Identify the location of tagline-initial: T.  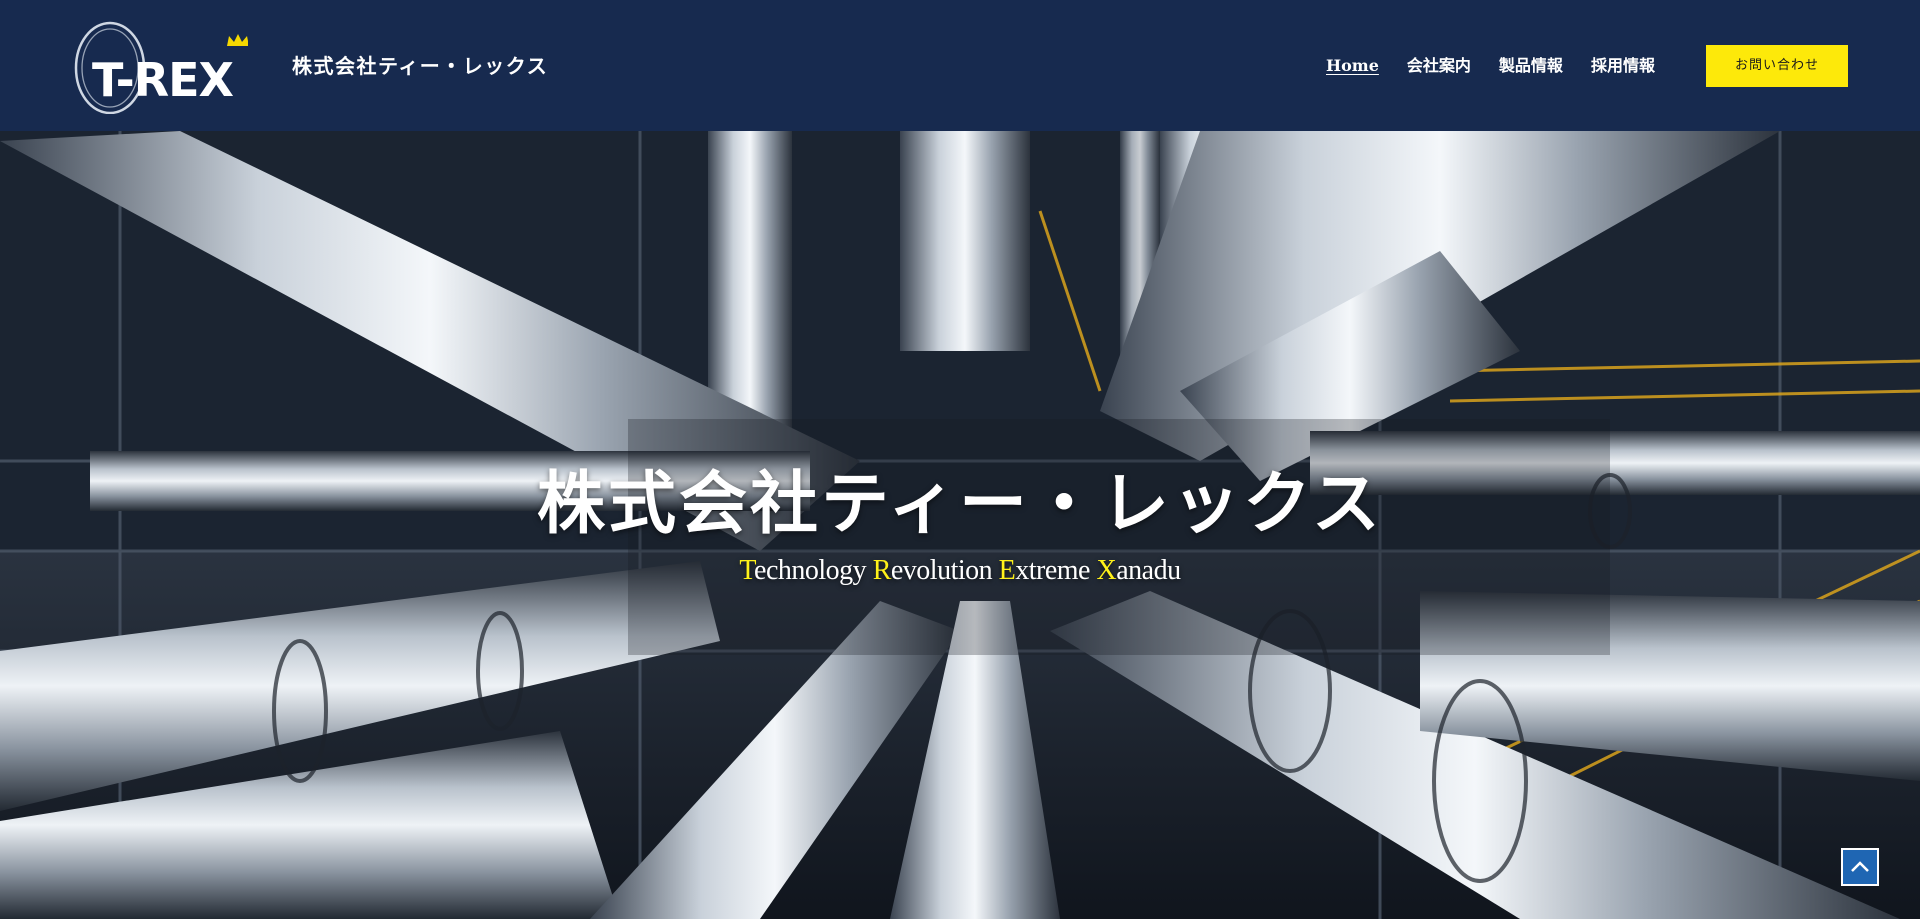
(747, 570).